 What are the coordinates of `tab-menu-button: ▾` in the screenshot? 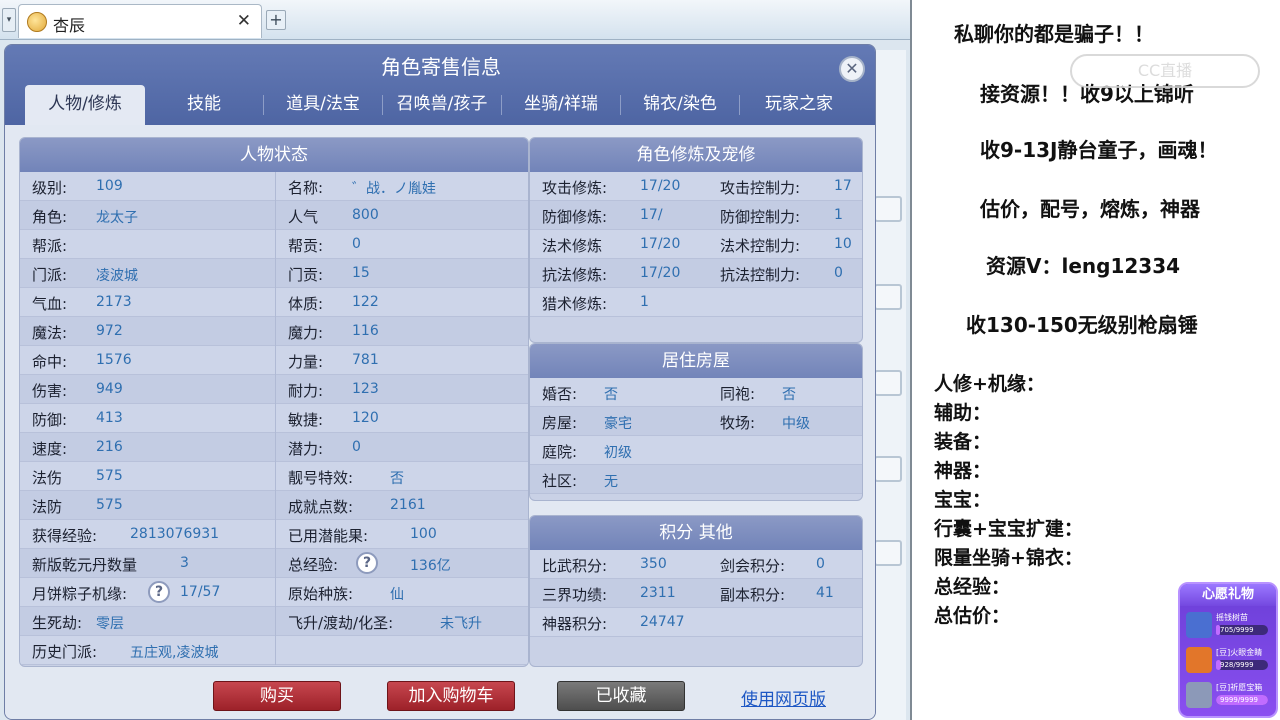 It's located at (9, 20).